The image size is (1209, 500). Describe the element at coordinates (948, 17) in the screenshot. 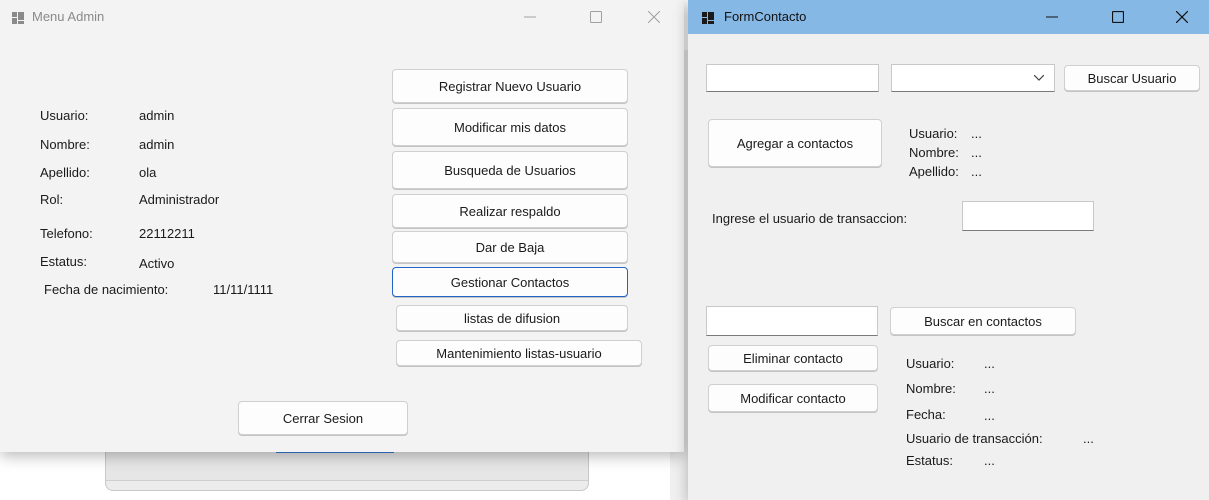

I see `form-contacto-titlebar: FormContacto` at that location.